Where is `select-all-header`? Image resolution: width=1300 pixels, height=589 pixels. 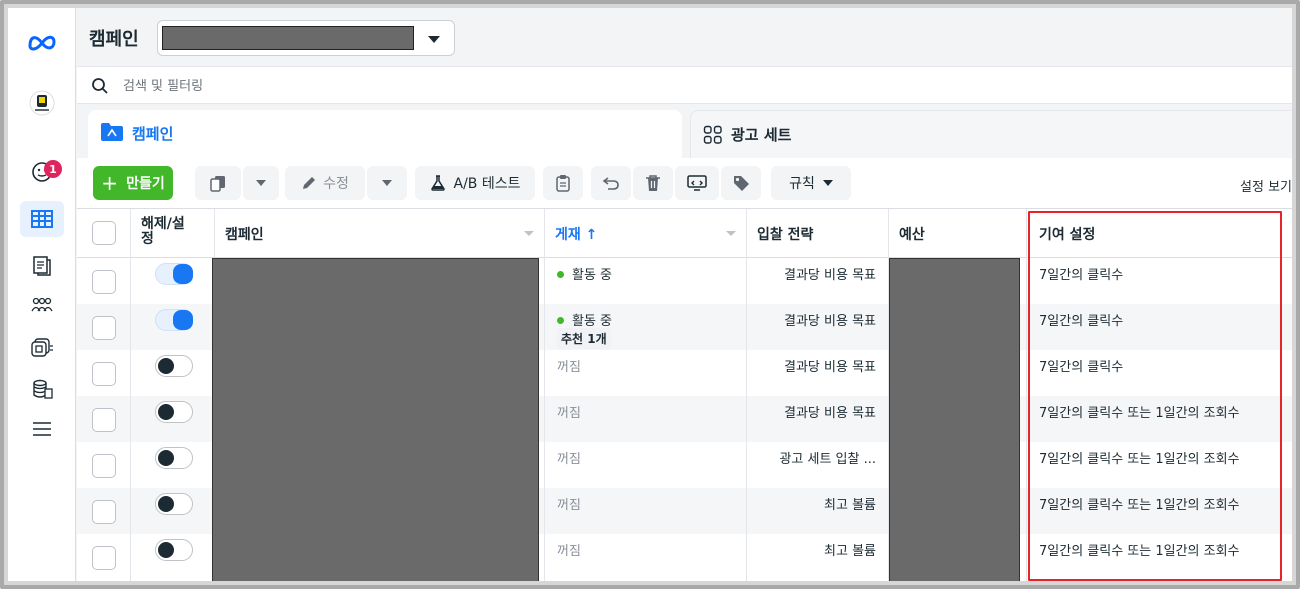 select-all-header is located at coordinates (103, 233).